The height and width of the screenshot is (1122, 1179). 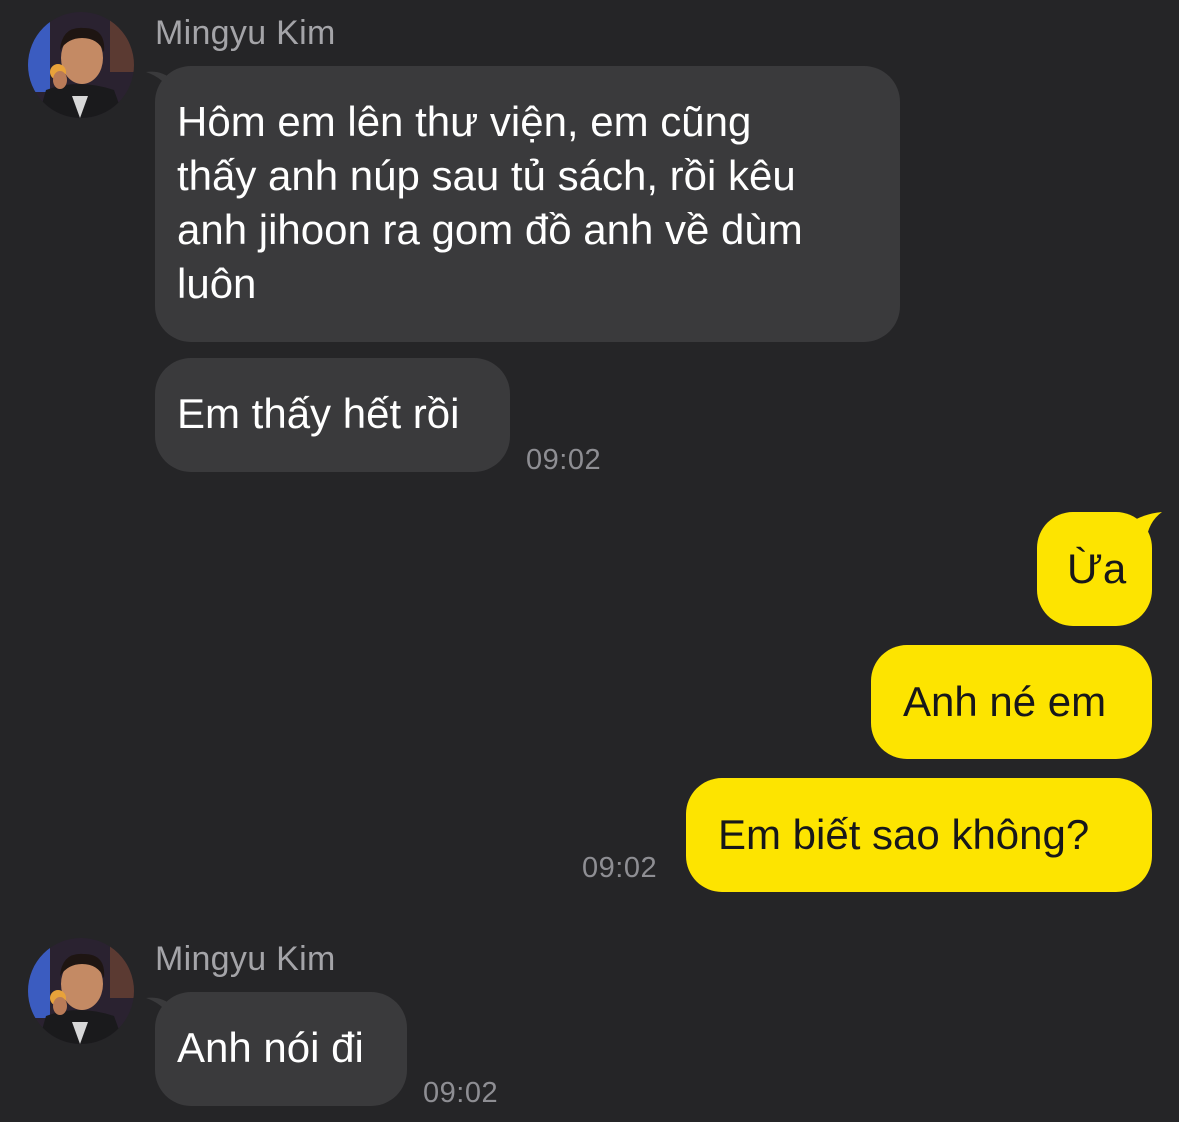 I want to click on message-bubble-incoming: Anh nói đi, so click(x=281, y=1049).